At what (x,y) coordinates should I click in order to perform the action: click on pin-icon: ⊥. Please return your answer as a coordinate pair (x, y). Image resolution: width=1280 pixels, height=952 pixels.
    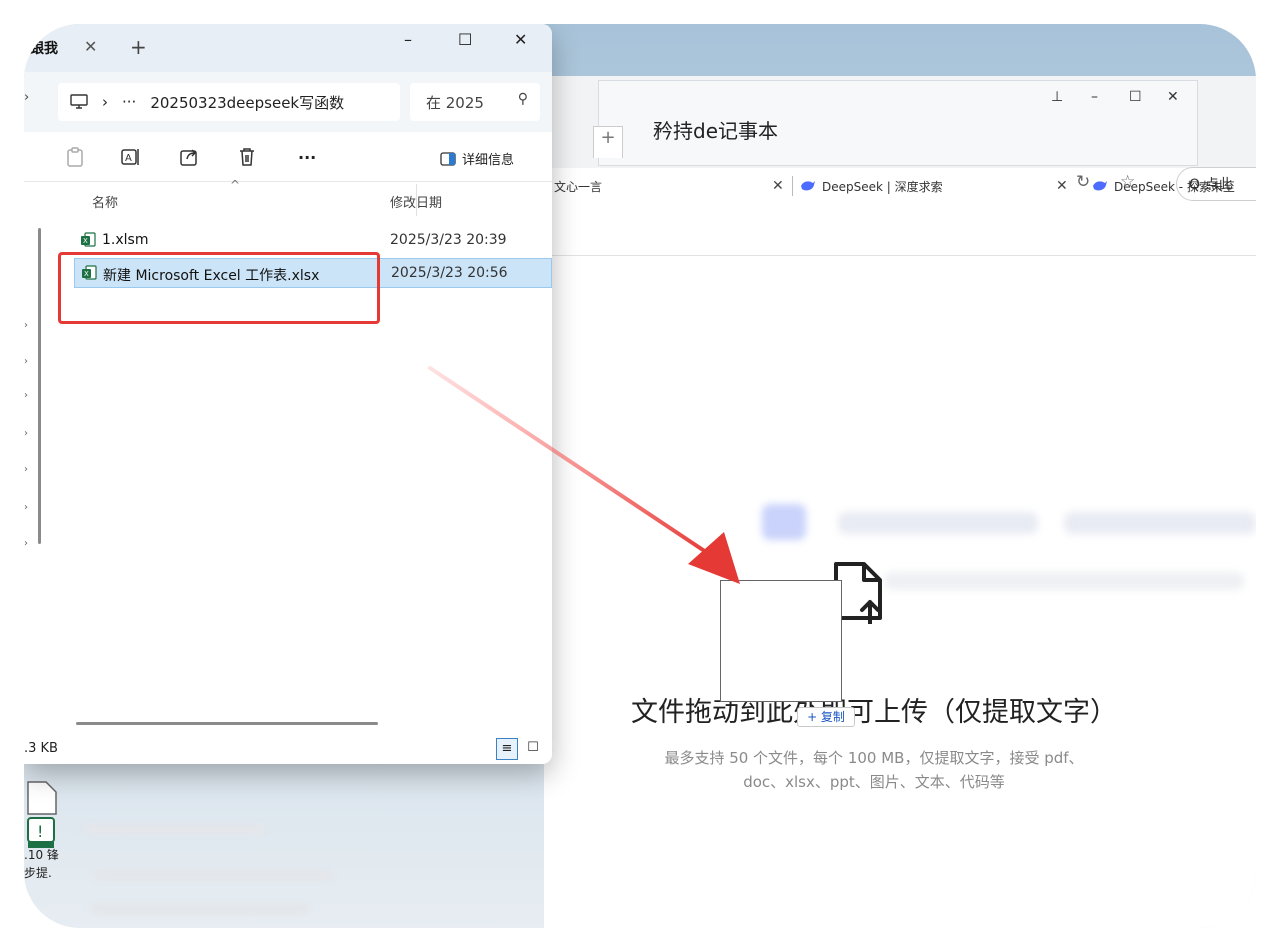
    Looking at the image, I should click on (1057, 97).